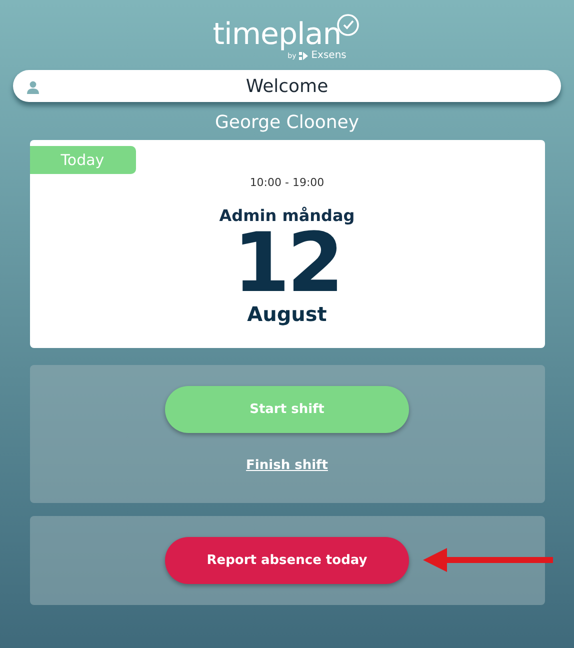 Image resolution: width=574 pixels, height=648 pixels. What do you see at coordinates (287, 409) in the screenshot?
I see `start-shift-button: Start shift` at bounding box center [287, 409].